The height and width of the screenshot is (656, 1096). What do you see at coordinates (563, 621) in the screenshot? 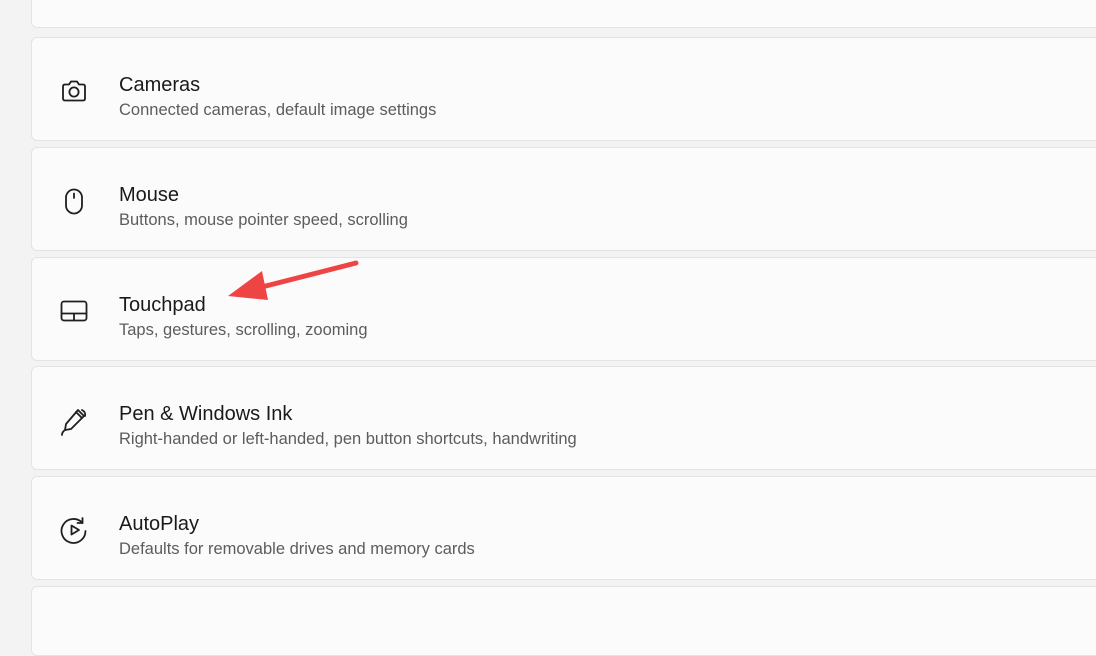
I see `settings-card-partial-bottom` at bounding box center [563, 621].